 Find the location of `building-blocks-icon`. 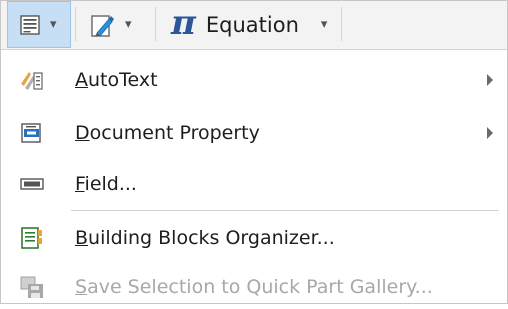

building-blocks-icon is located at coordinates (32, 238).